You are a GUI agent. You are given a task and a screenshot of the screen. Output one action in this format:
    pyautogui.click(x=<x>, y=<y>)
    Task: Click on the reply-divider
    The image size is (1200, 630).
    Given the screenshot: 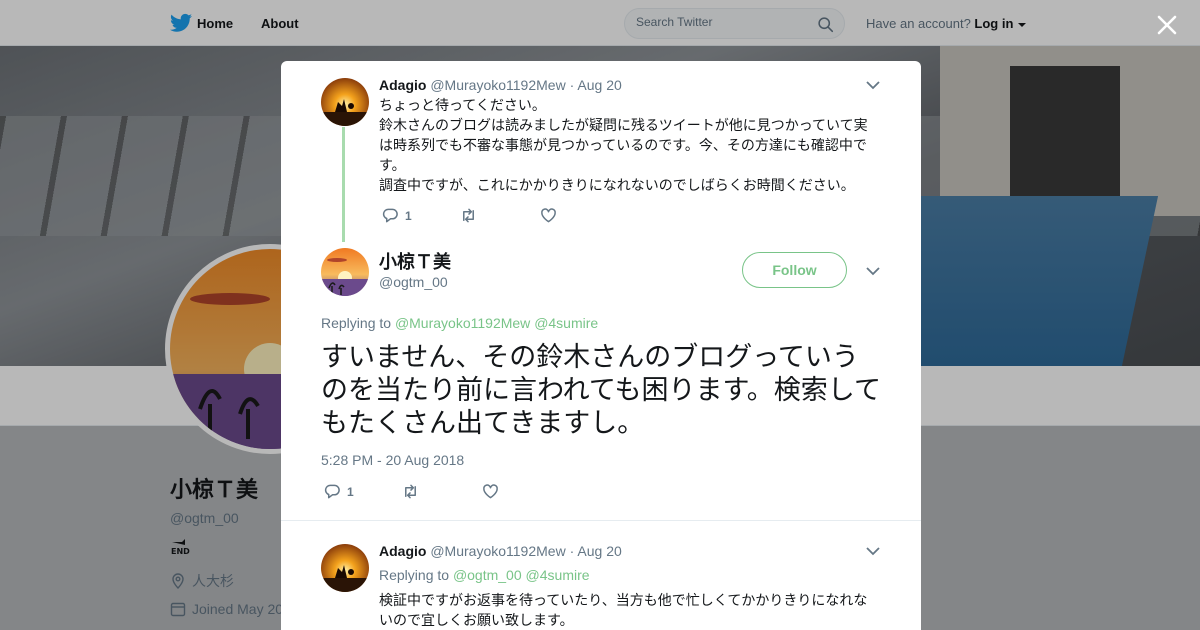 What is the action you would take?
    pyautogui.click(x=601, y=520)
    